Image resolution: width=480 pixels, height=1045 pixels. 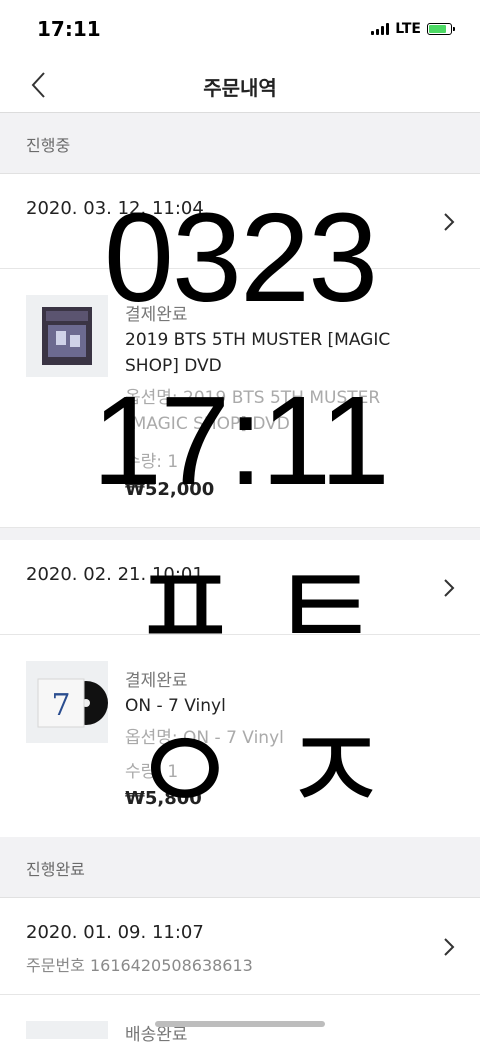 What do you see at coordinates (139, 965) in the screenshot?
I see `order-number: 주문번호 1616420508638613` at bounding box center [139, 965].